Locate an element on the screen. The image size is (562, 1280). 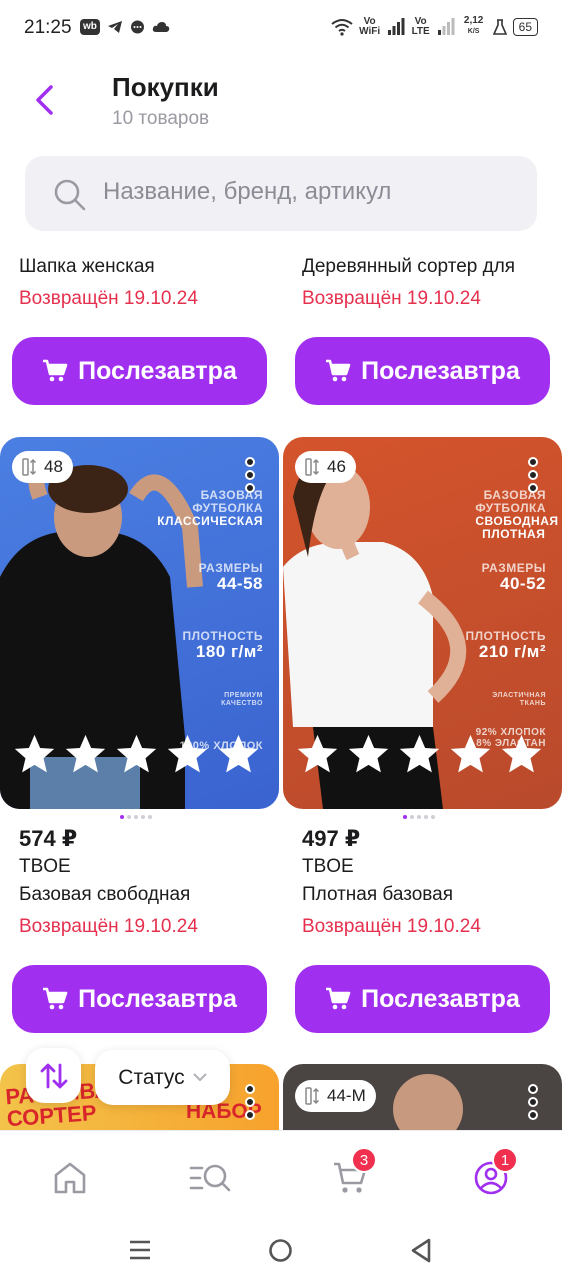
nav-cart: 3 is located at coordinates (351, 1175).